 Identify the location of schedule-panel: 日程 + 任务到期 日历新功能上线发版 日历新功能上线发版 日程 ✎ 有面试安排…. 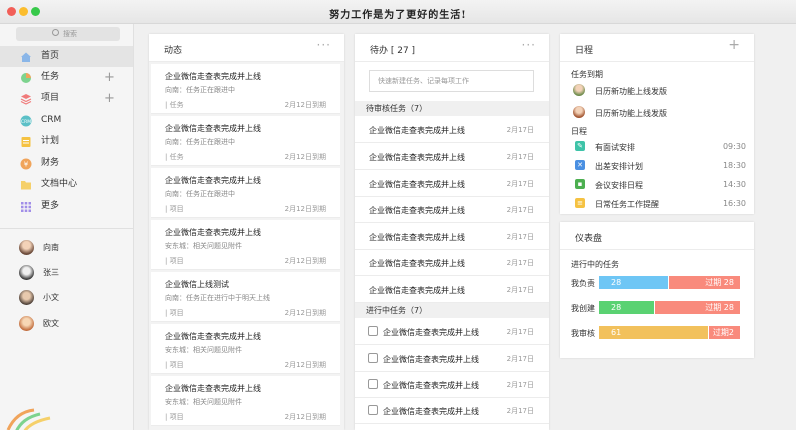
(657, 124).